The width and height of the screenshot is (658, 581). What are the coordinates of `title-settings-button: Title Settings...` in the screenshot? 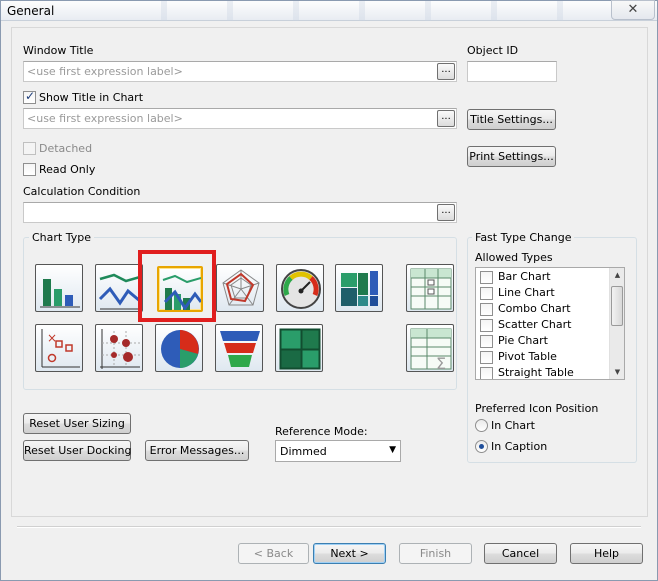 It's located at (511, 119).